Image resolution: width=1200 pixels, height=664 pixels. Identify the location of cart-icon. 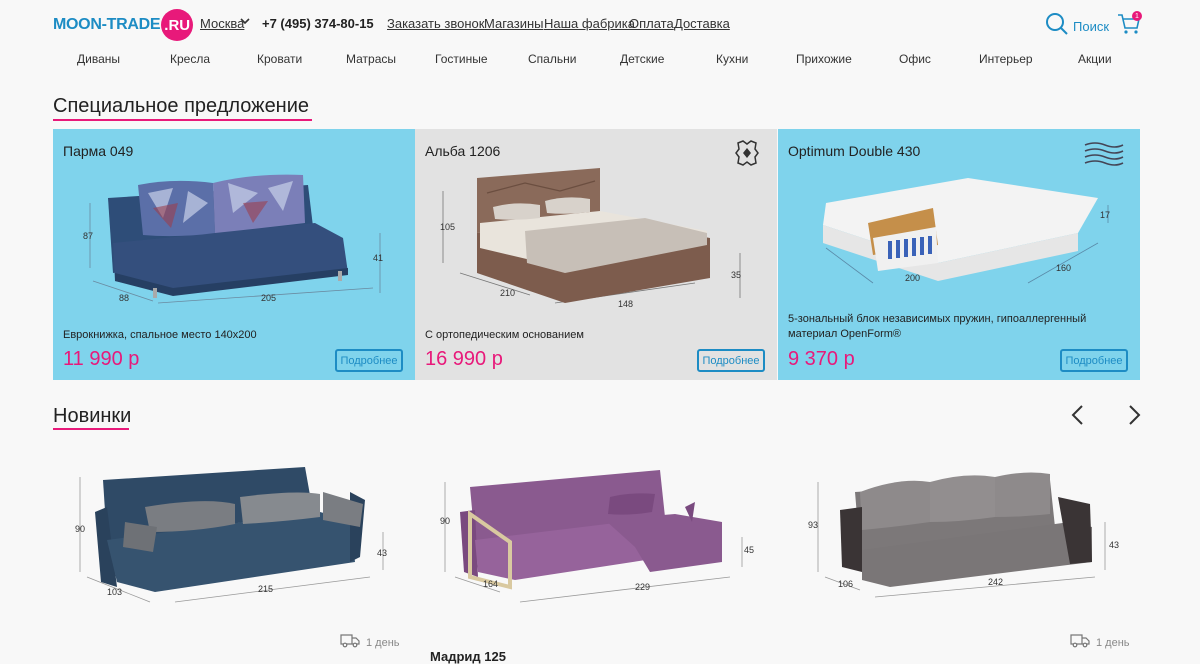
(1129, 27).